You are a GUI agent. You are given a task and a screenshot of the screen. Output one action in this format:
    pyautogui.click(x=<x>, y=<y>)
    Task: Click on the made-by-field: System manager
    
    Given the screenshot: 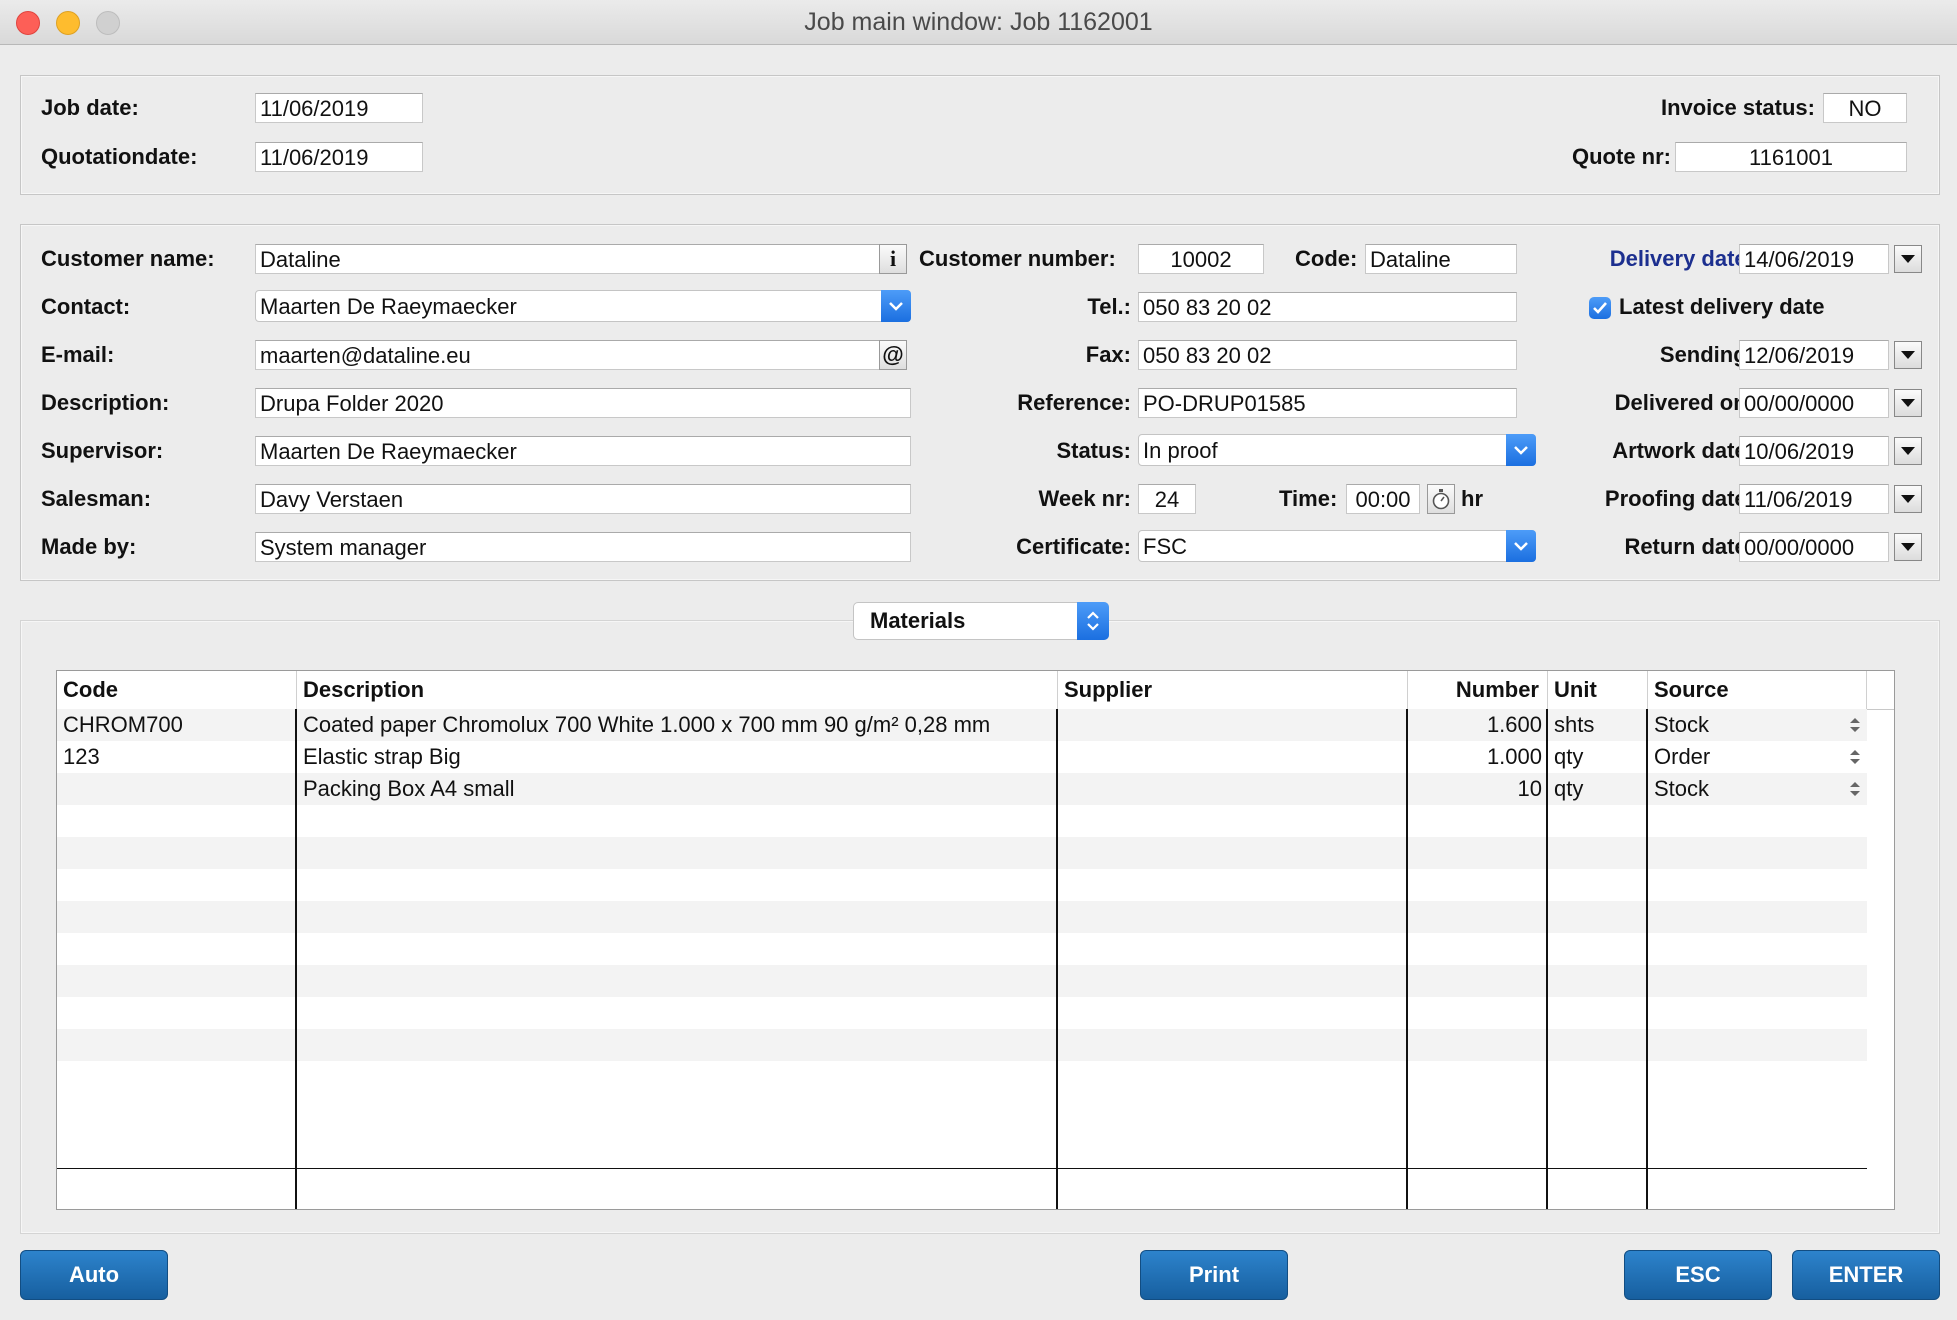 What is the action you would take?
    pyautogui.click(x=583, y=547)
    